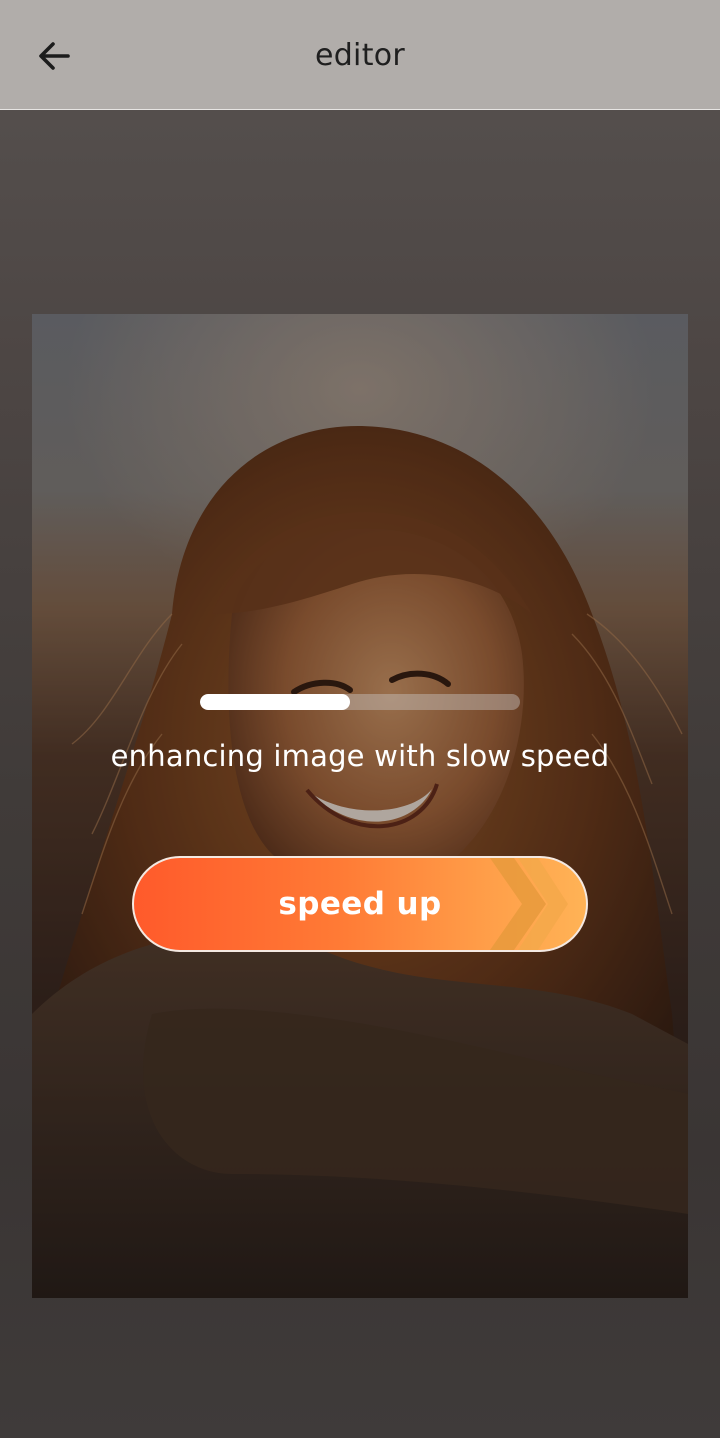 The image size is (720, 1438). I want to click on status-text: enhancing image with slow speed, so click(360, 756).